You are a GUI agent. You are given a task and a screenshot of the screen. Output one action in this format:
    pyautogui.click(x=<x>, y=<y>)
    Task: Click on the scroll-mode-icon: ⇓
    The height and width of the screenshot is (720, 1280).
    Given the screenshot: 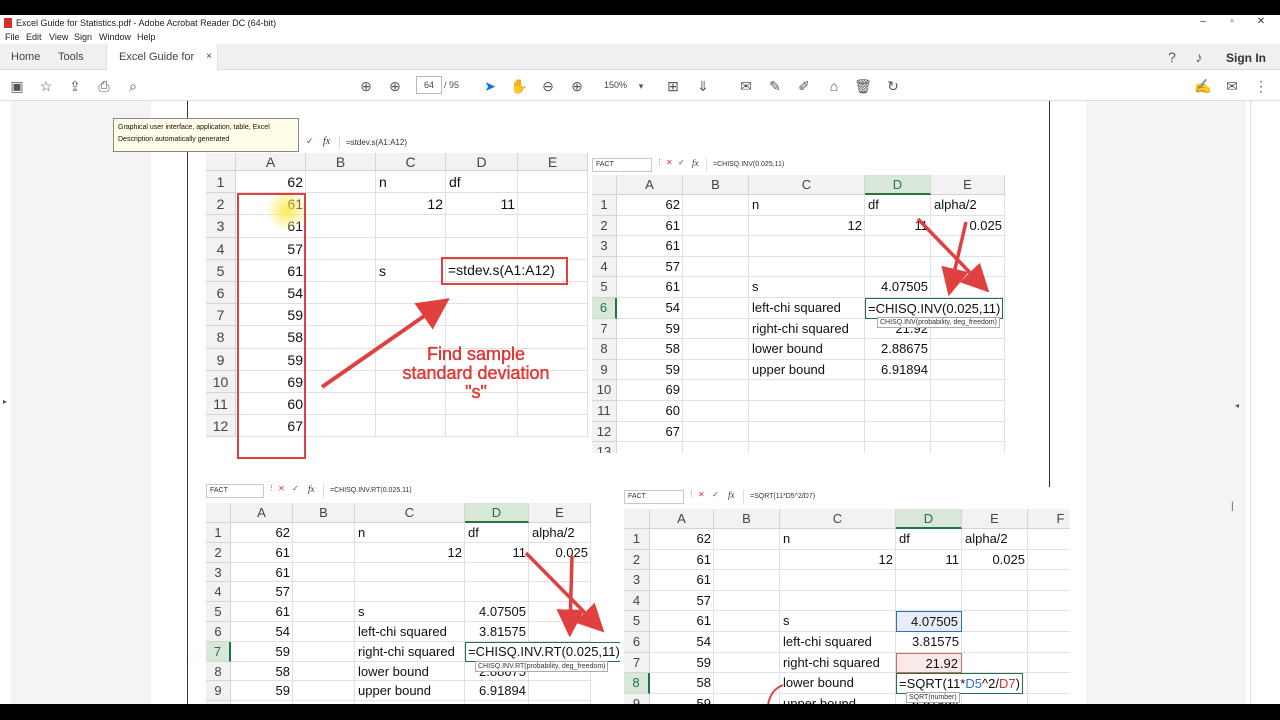 What is the action you would take?
    pyautogui.click(x=703, y=86)
    